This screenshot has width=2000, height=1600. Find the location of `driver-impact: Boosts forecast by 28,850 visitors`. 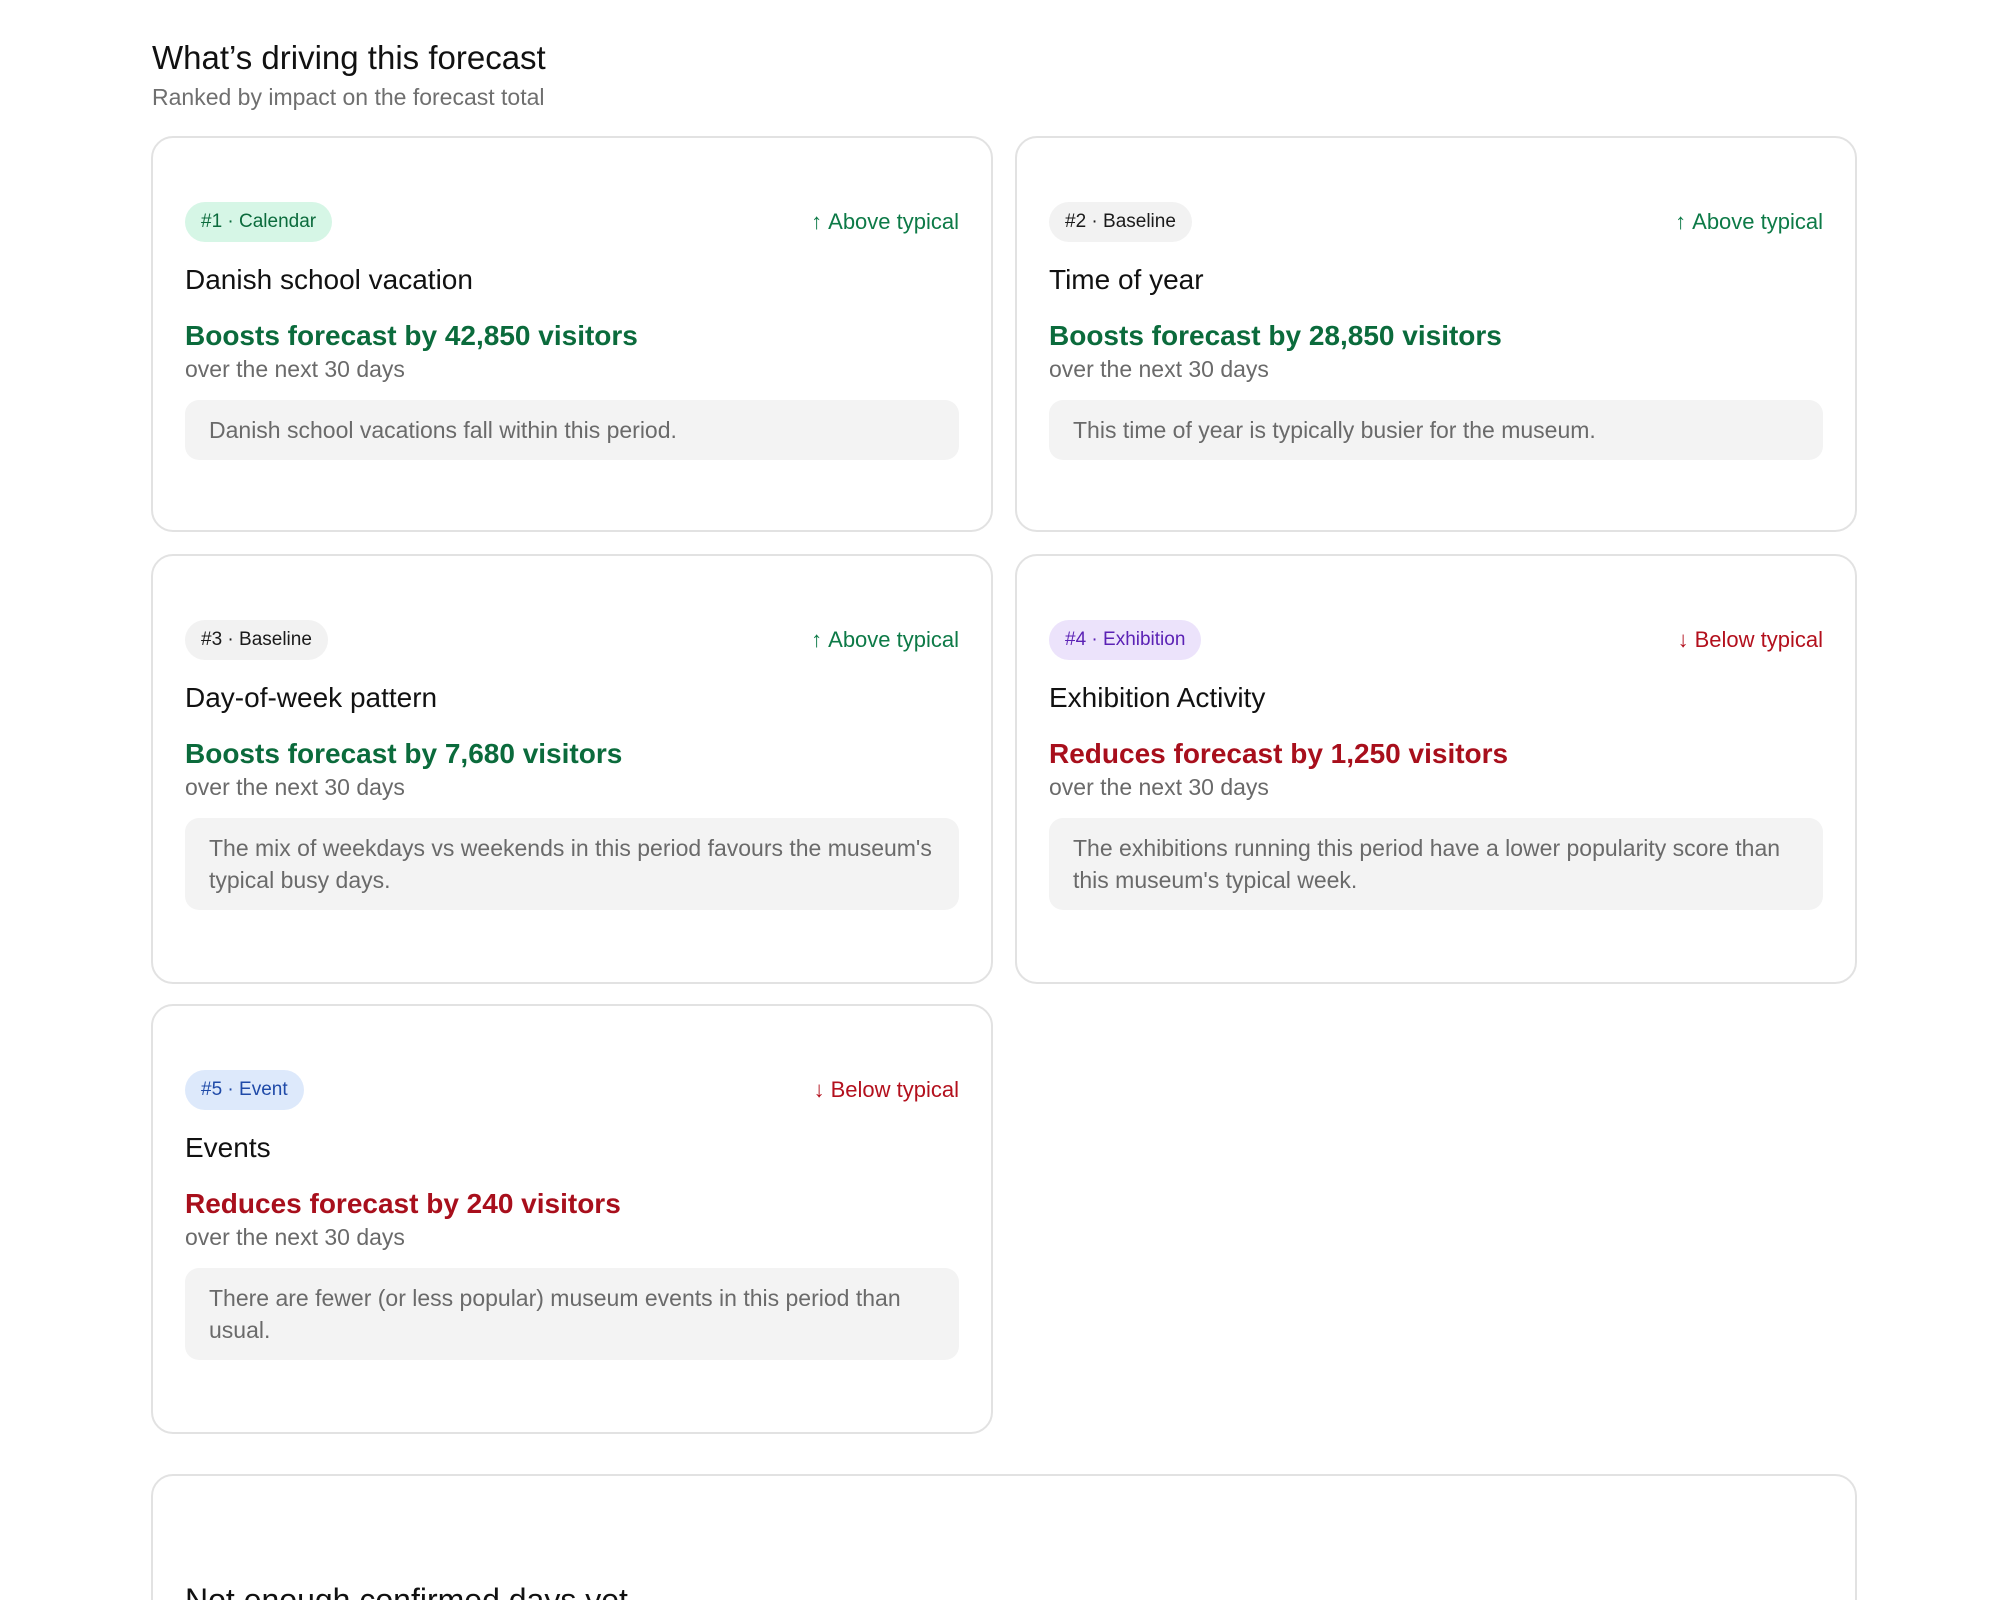

driver-impact: Boosts forecast by 28,850 visitors is located at coordinates (1275, 335).